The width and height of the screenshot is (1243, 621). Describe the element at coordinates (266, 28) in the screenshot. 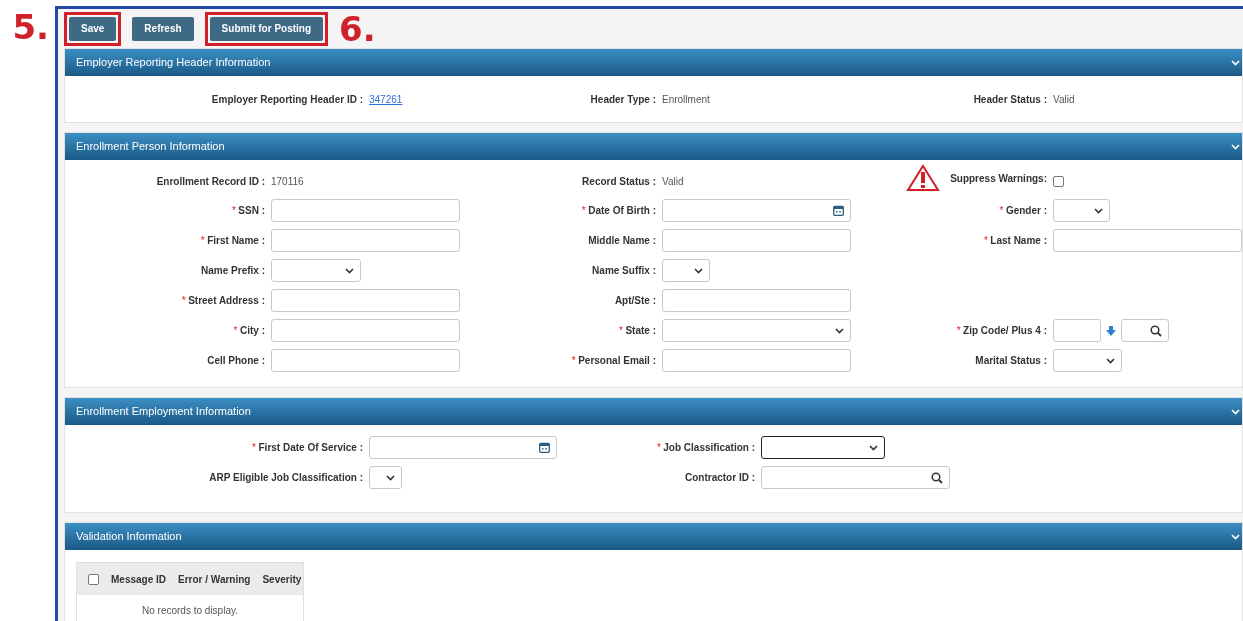

I see `toolbar-button: Submit for Posting` at that location.